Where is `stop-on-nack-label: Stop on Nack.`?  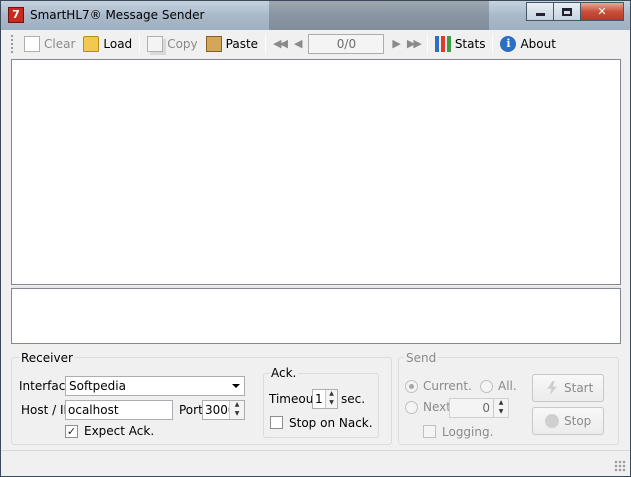 stop-on-nack-label: Stop on Nack. is located at coordinates (331, 423).